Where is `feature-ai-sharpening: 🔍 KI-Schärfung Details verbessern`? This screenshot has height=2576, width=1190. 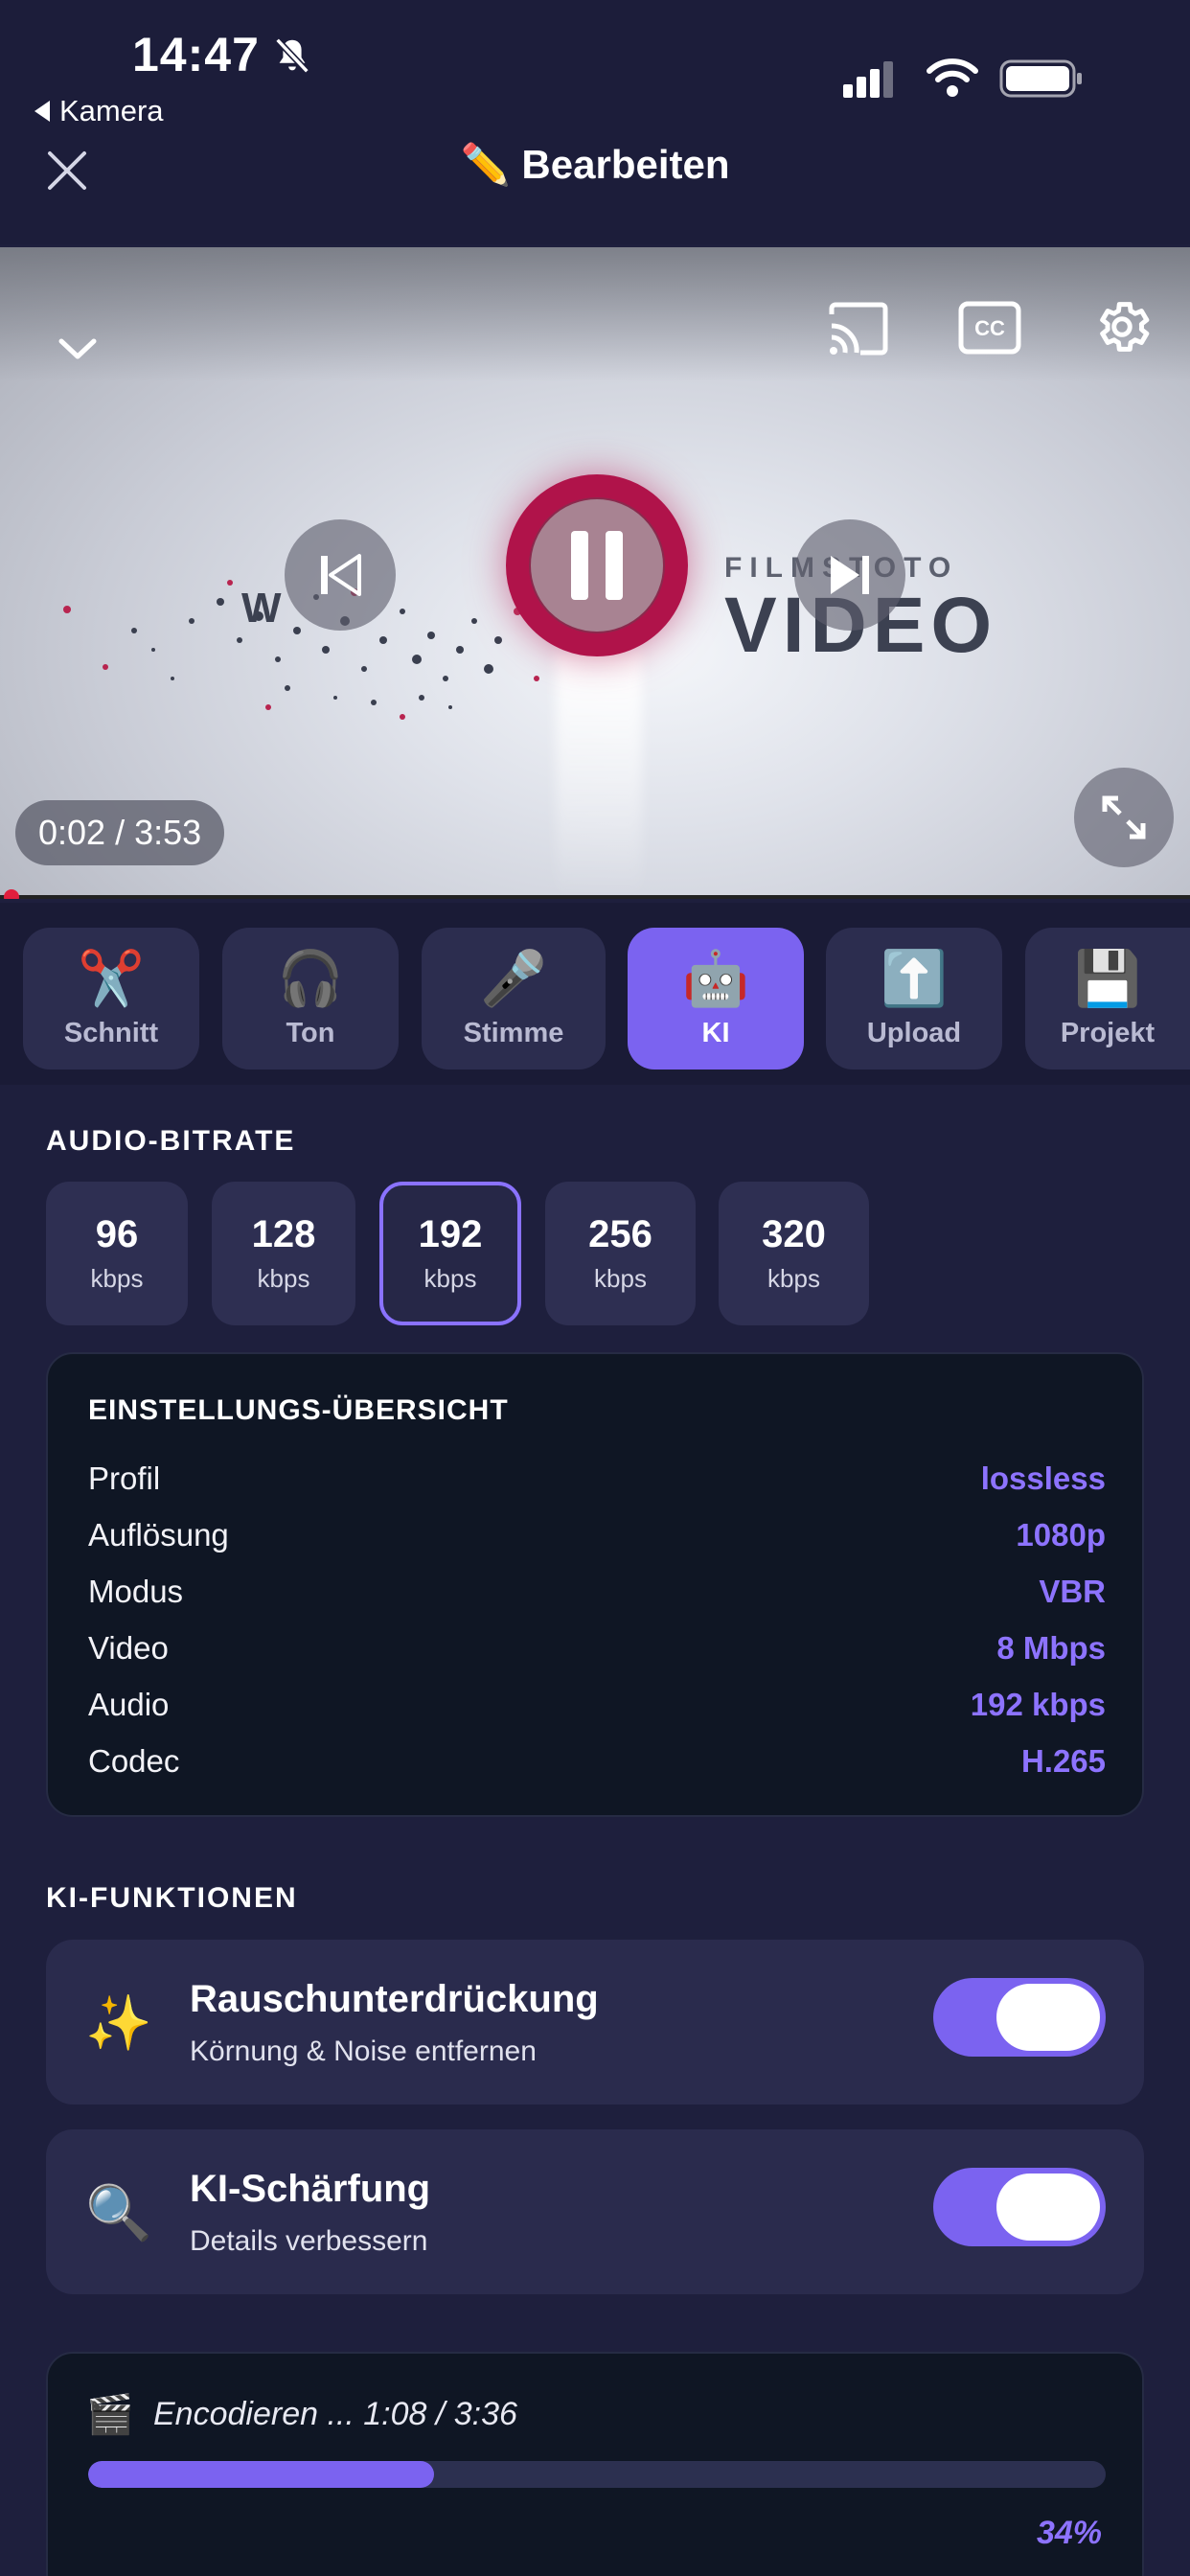 feature-ai-sharpening: 🔍 KI-Schärfung Details verbessern is located at coordinates (595, 2211).